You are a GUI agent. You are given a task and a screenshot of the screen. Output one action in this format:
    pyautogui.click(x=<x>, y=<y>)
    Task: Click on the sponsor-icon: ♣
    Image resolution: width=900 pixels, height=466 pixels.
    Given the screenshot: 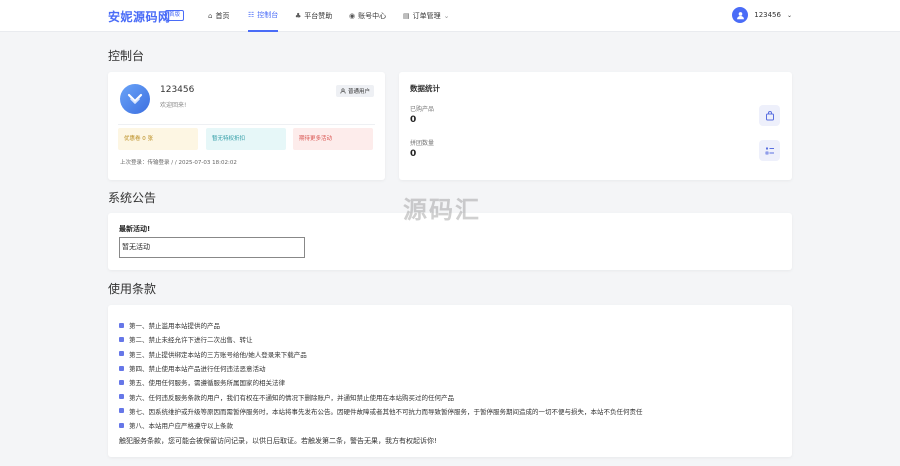 What is the action you would take?
    pyautogui.click(x=298, y=16)
    